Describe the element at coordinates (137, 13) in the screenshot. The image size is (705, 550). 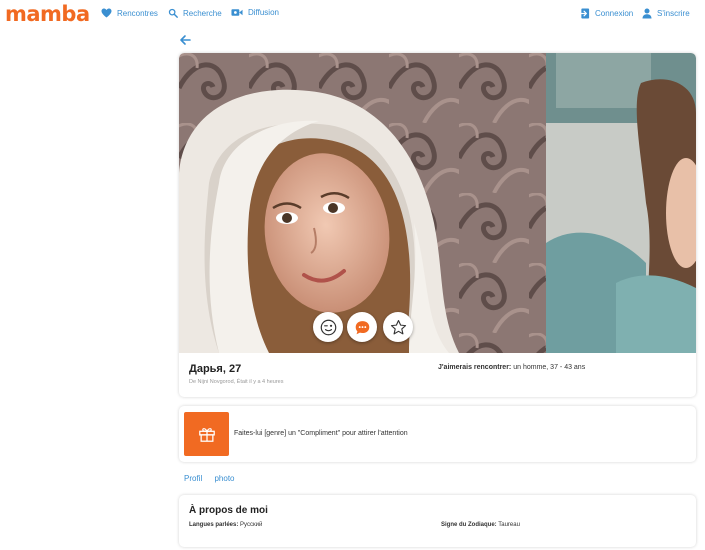
I see `nav-rencontres-label: Rencontres` at that location.